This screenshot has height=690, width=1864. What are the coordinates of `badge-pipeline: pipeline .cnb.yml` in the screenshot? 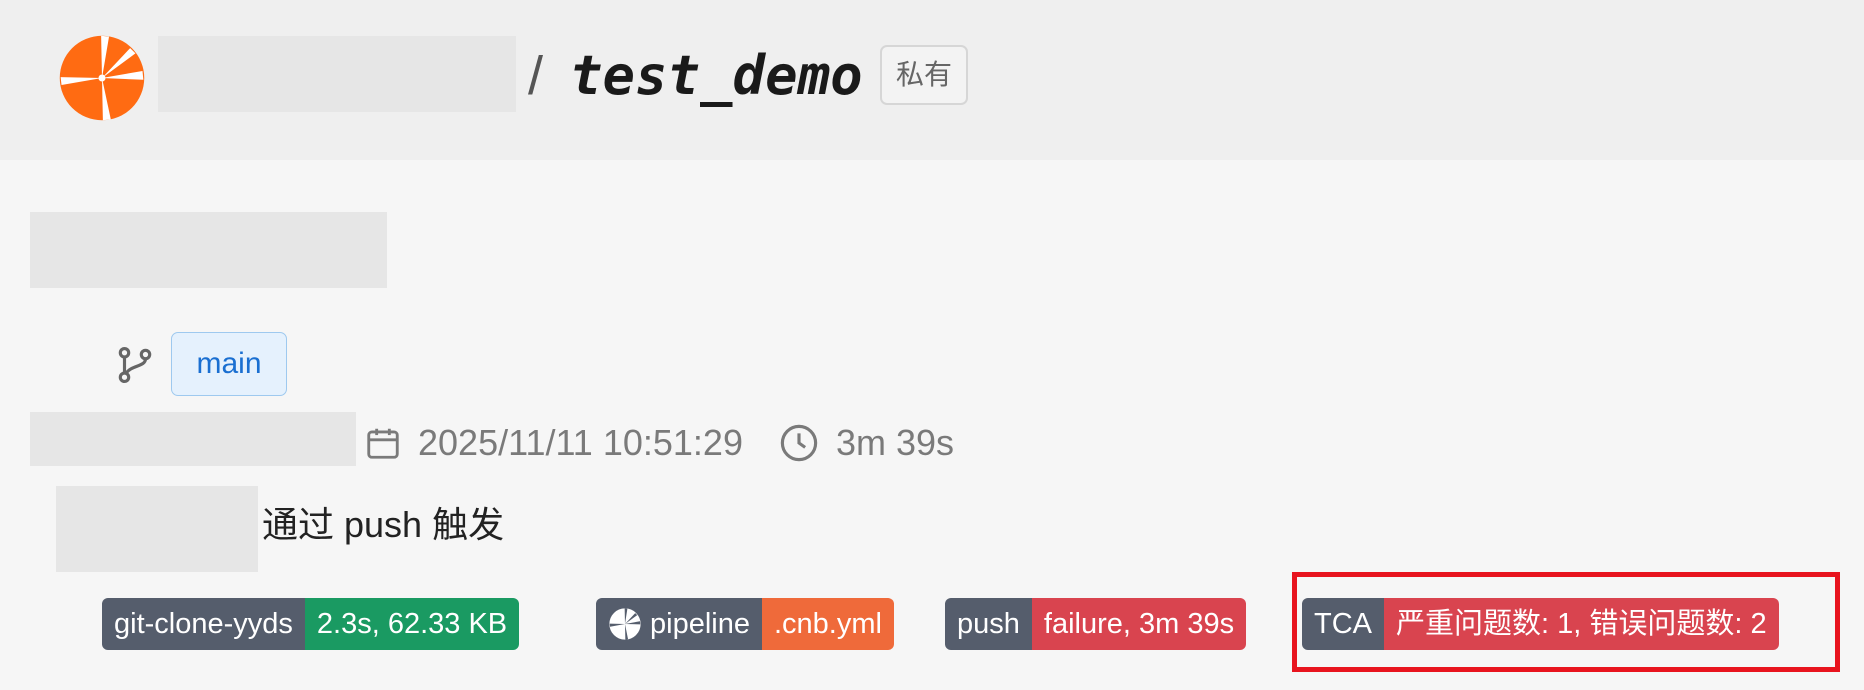 It's located at (745, 624).